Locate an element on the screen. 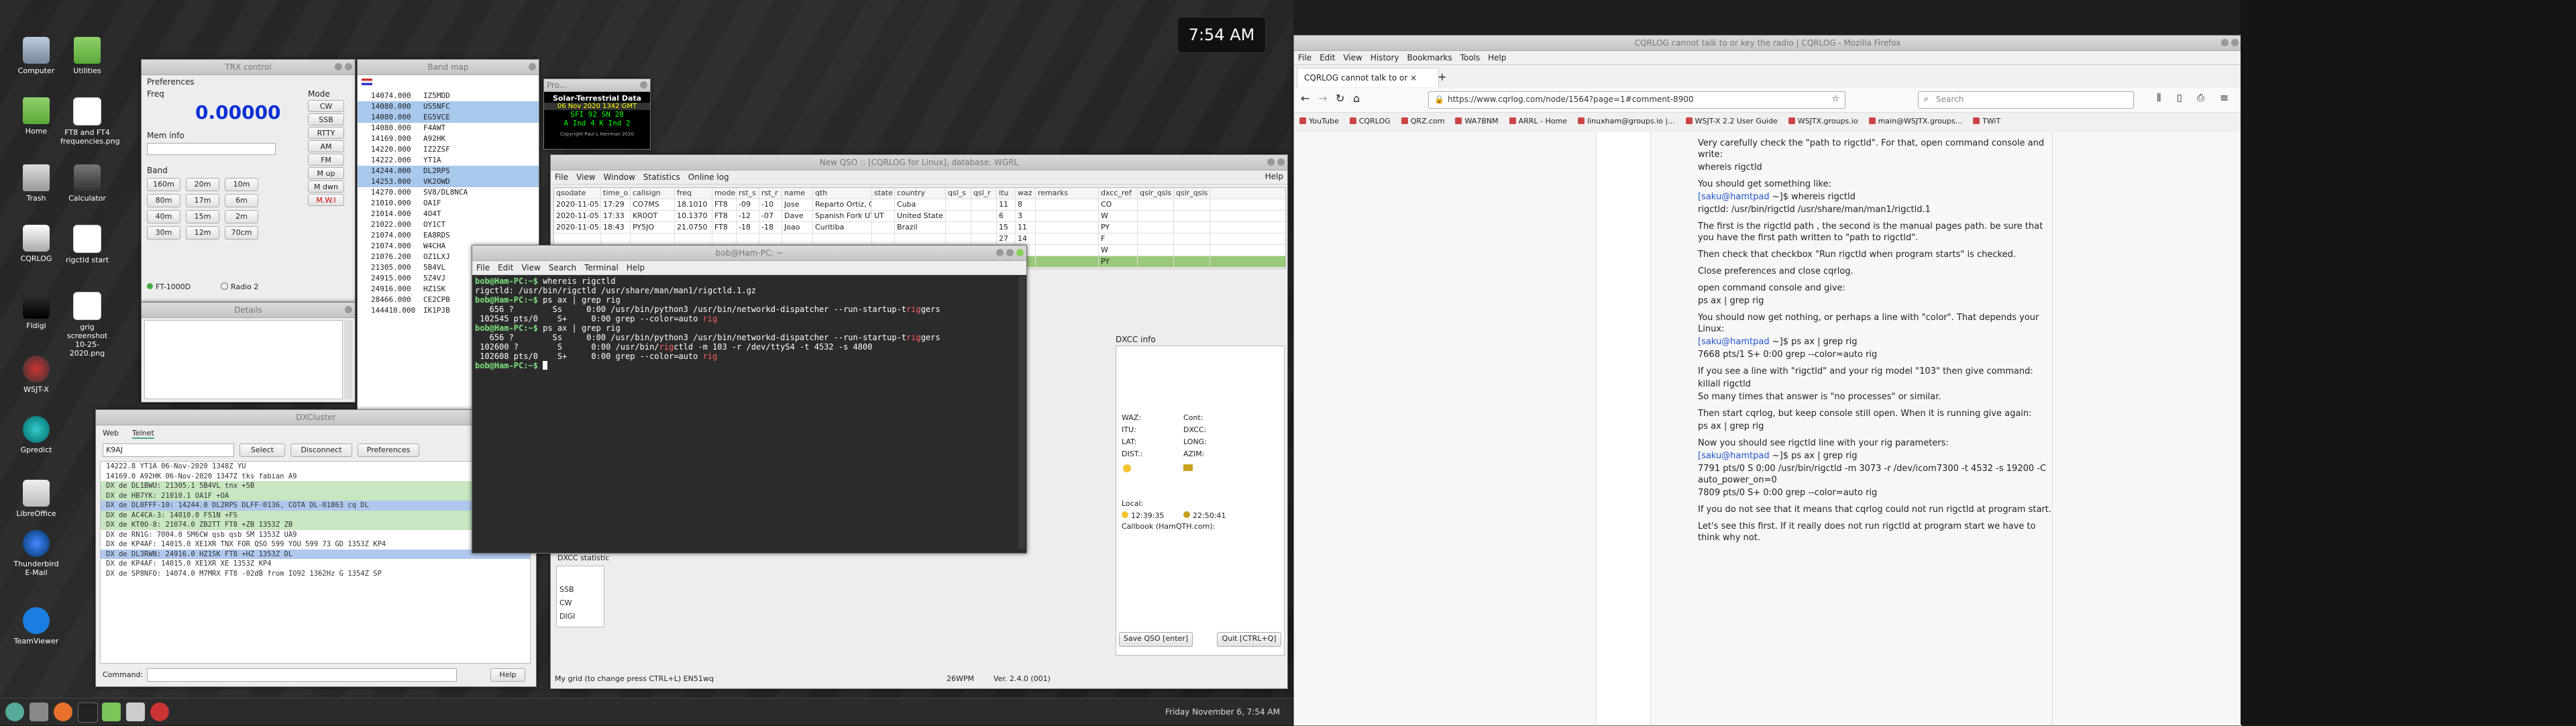 The width and height of the screenshot is (2576, 726). band-button-15m: 15m is located at coordinates (202, 217).